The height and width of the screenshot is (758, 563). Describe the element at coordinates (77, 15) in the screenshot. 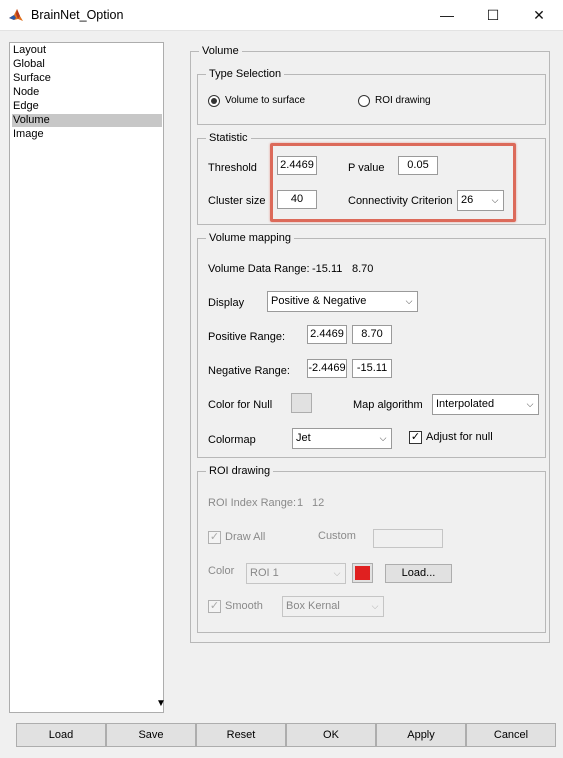

I see `window-title: BrainNet_Option` at that location.